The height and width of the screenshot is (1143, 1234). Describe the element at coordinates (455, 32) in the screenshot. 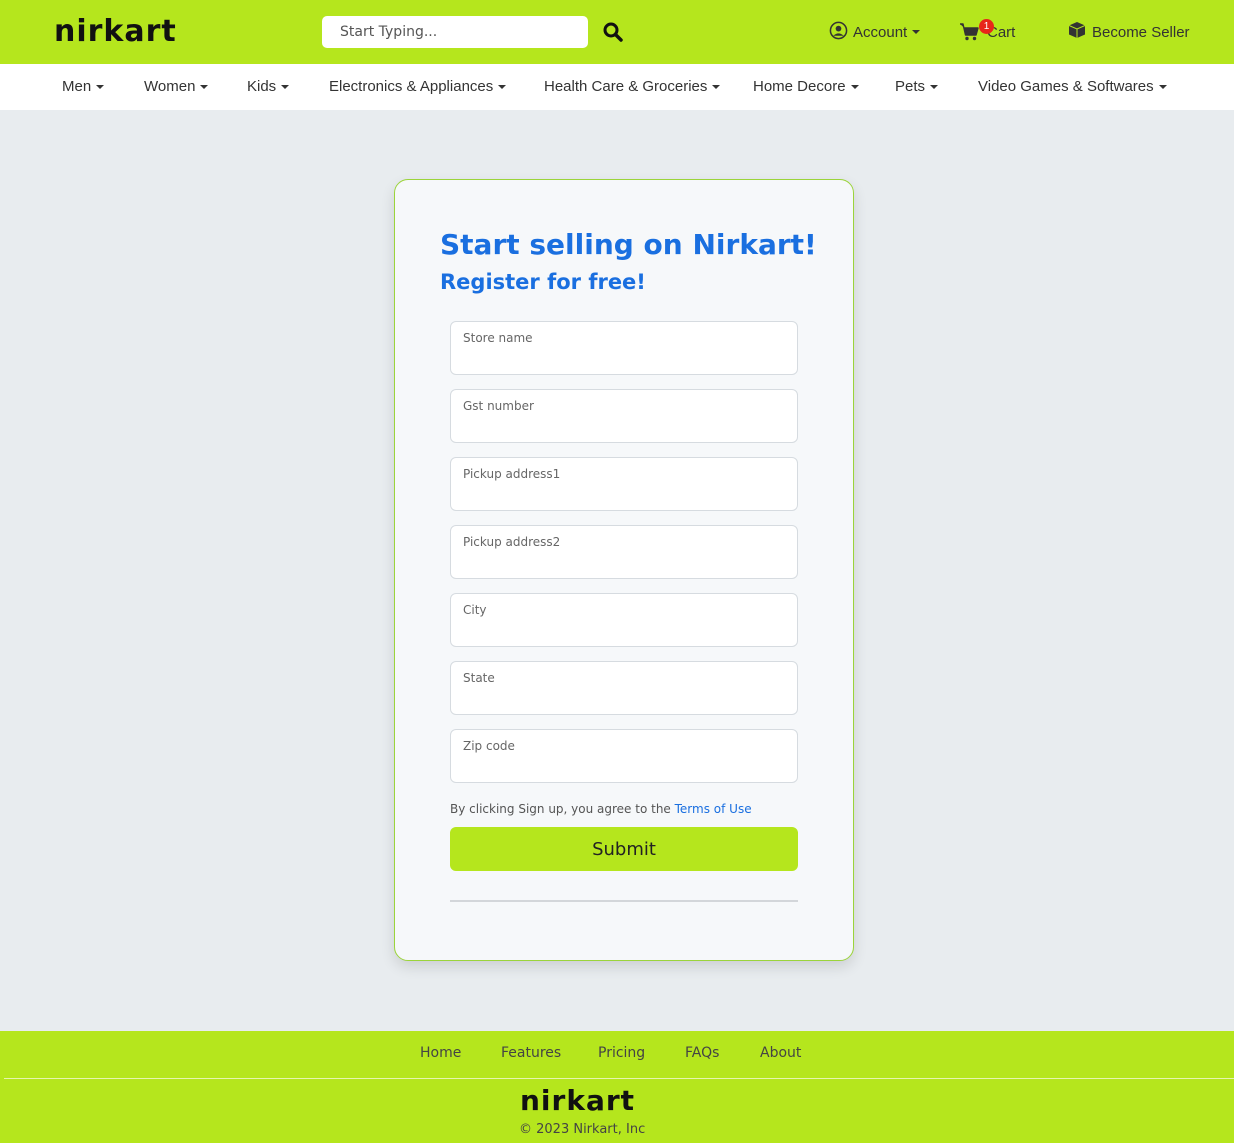

I see `search-input` at that location.